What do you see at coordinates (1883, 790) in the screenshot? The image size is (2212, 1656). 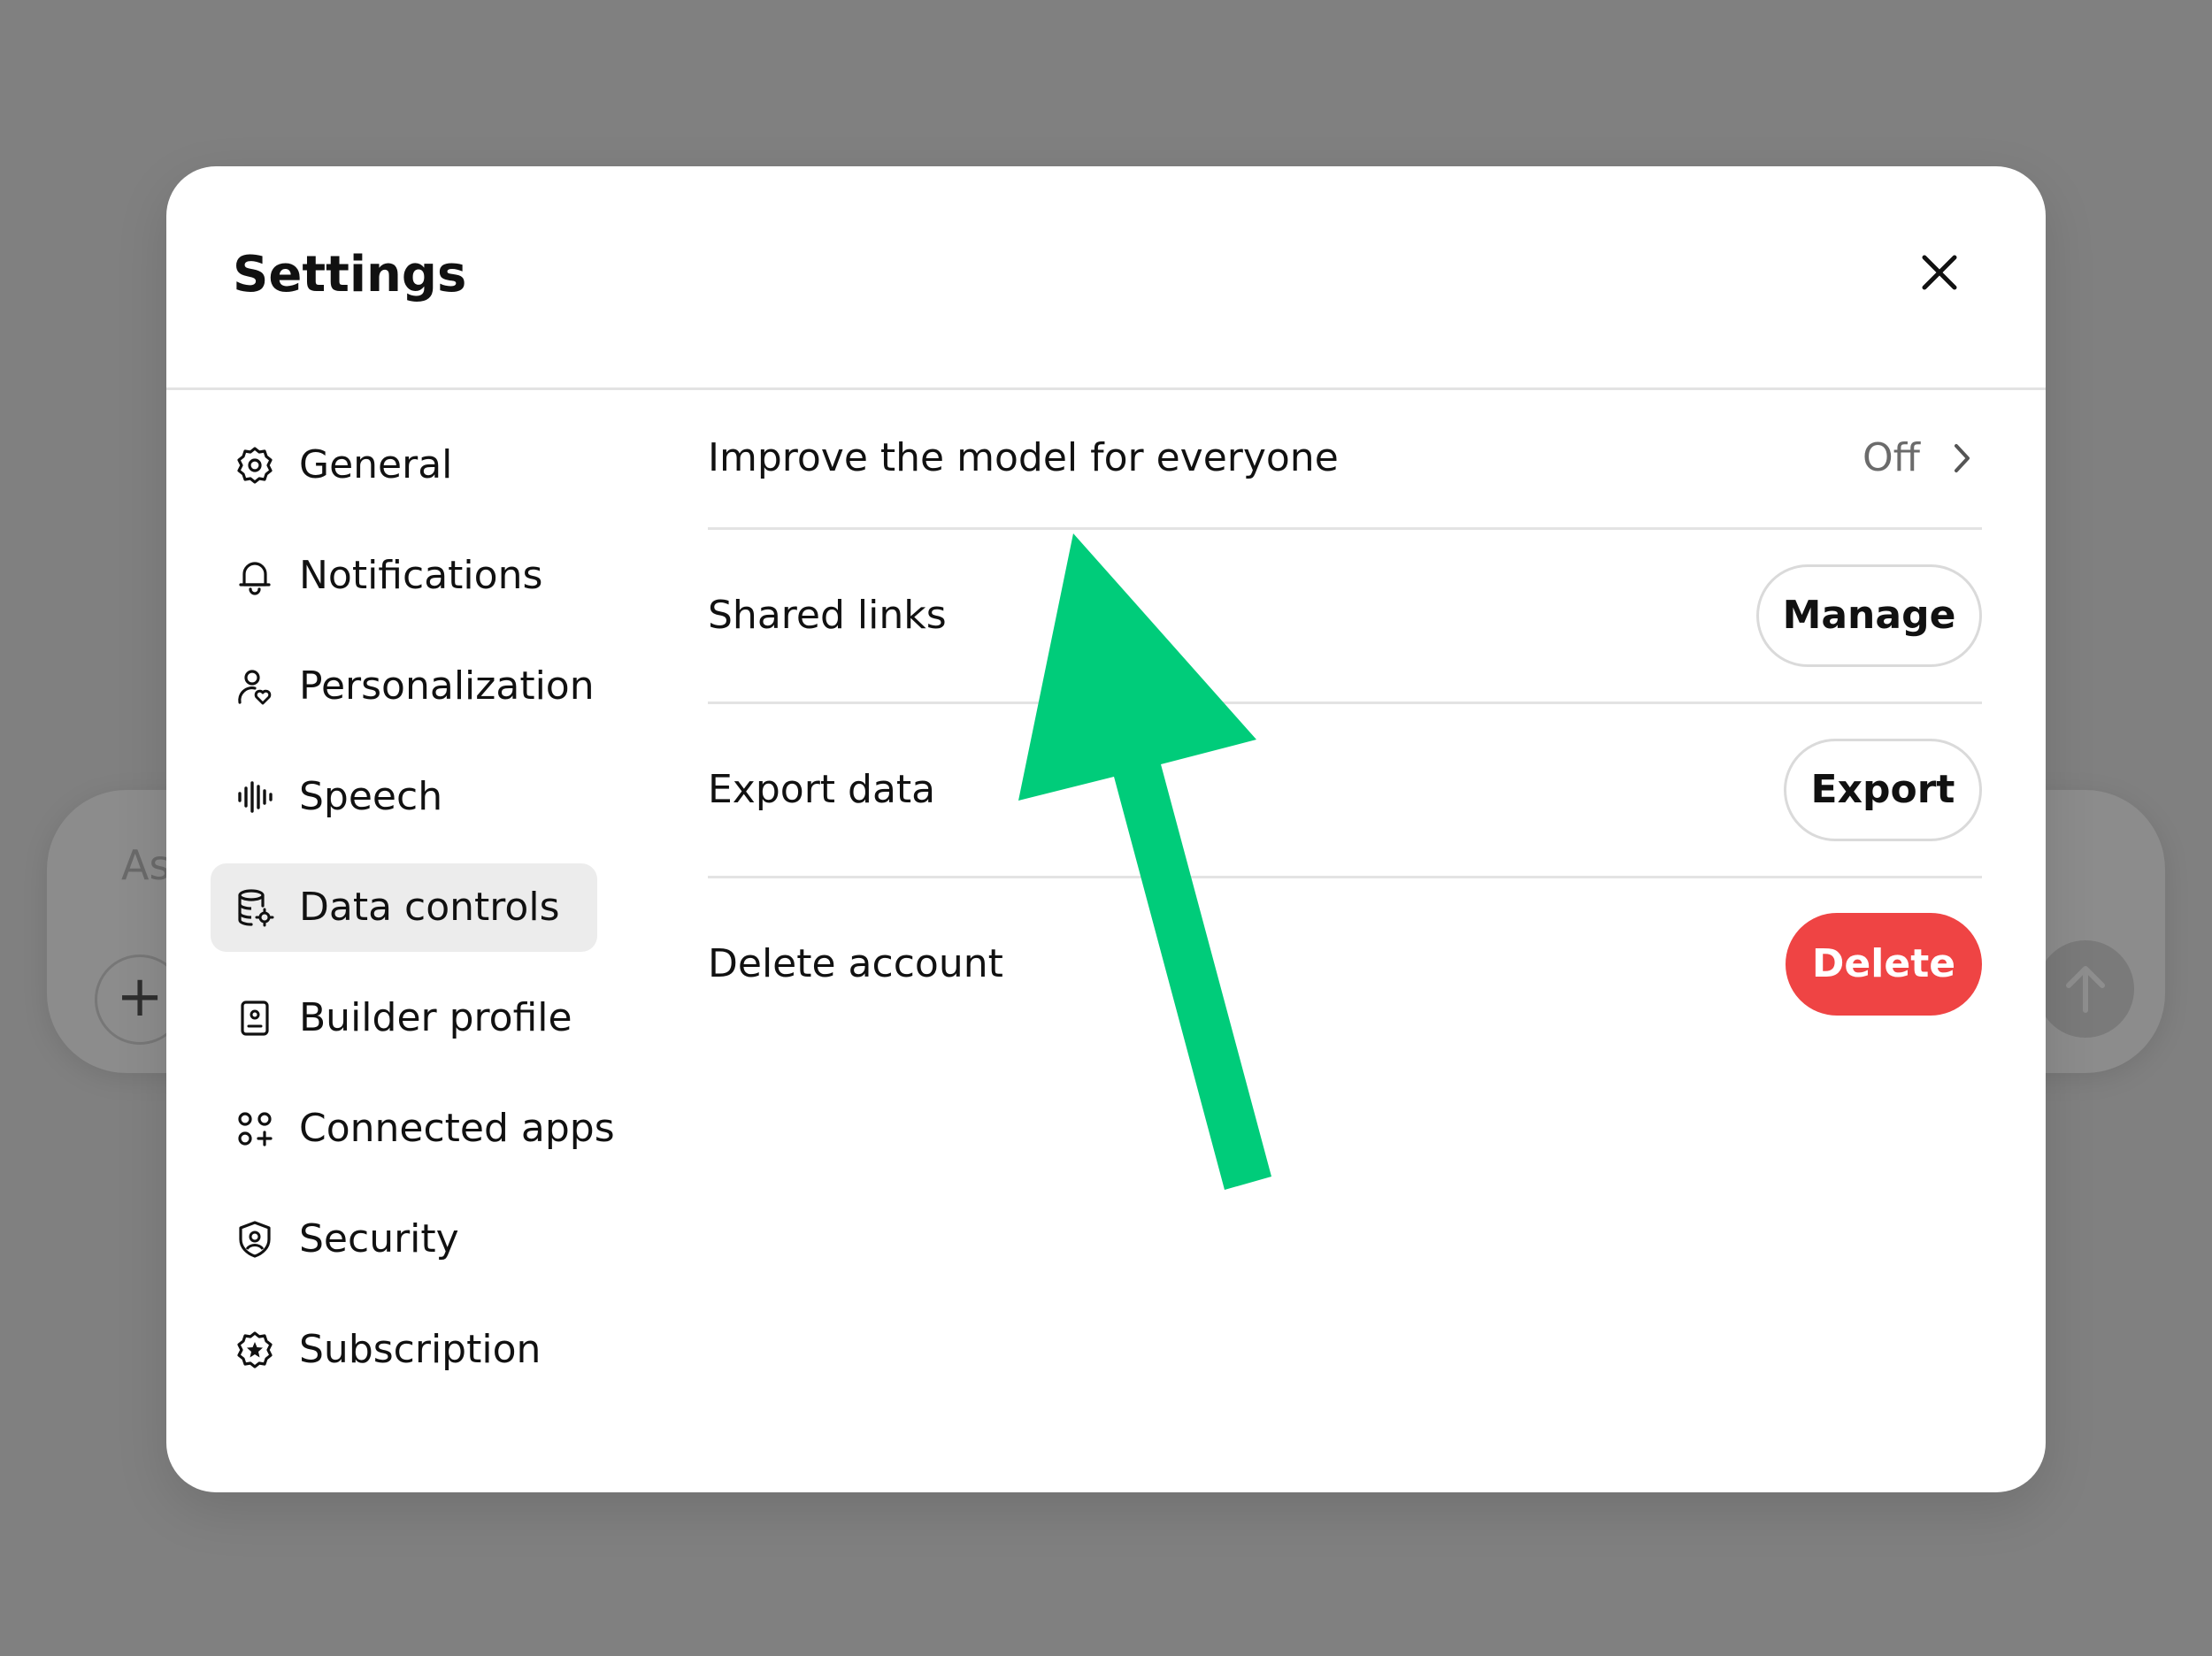 I see `export-button: Export` at bounding box center [1883, 790].